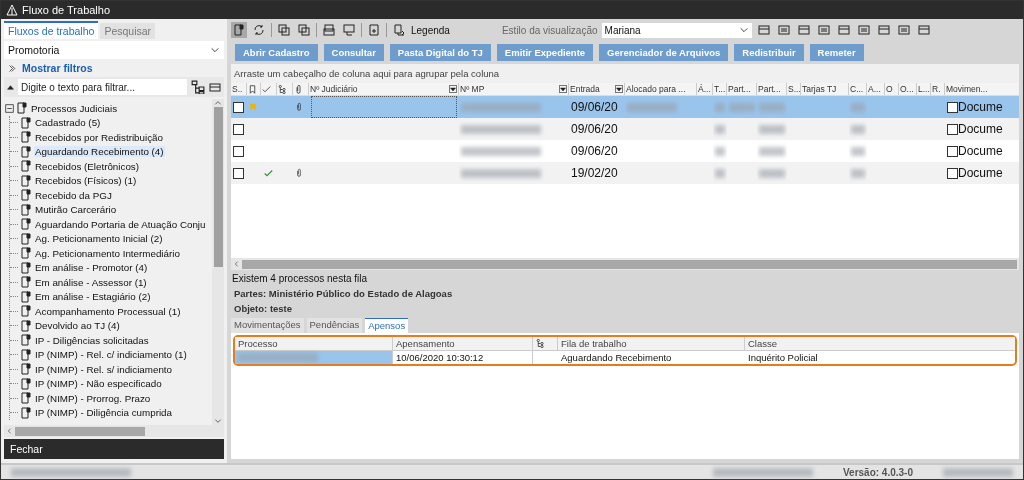 The image size is (1024, 480). I want to click on object-text: Objeto: teste, so click(263, 308).